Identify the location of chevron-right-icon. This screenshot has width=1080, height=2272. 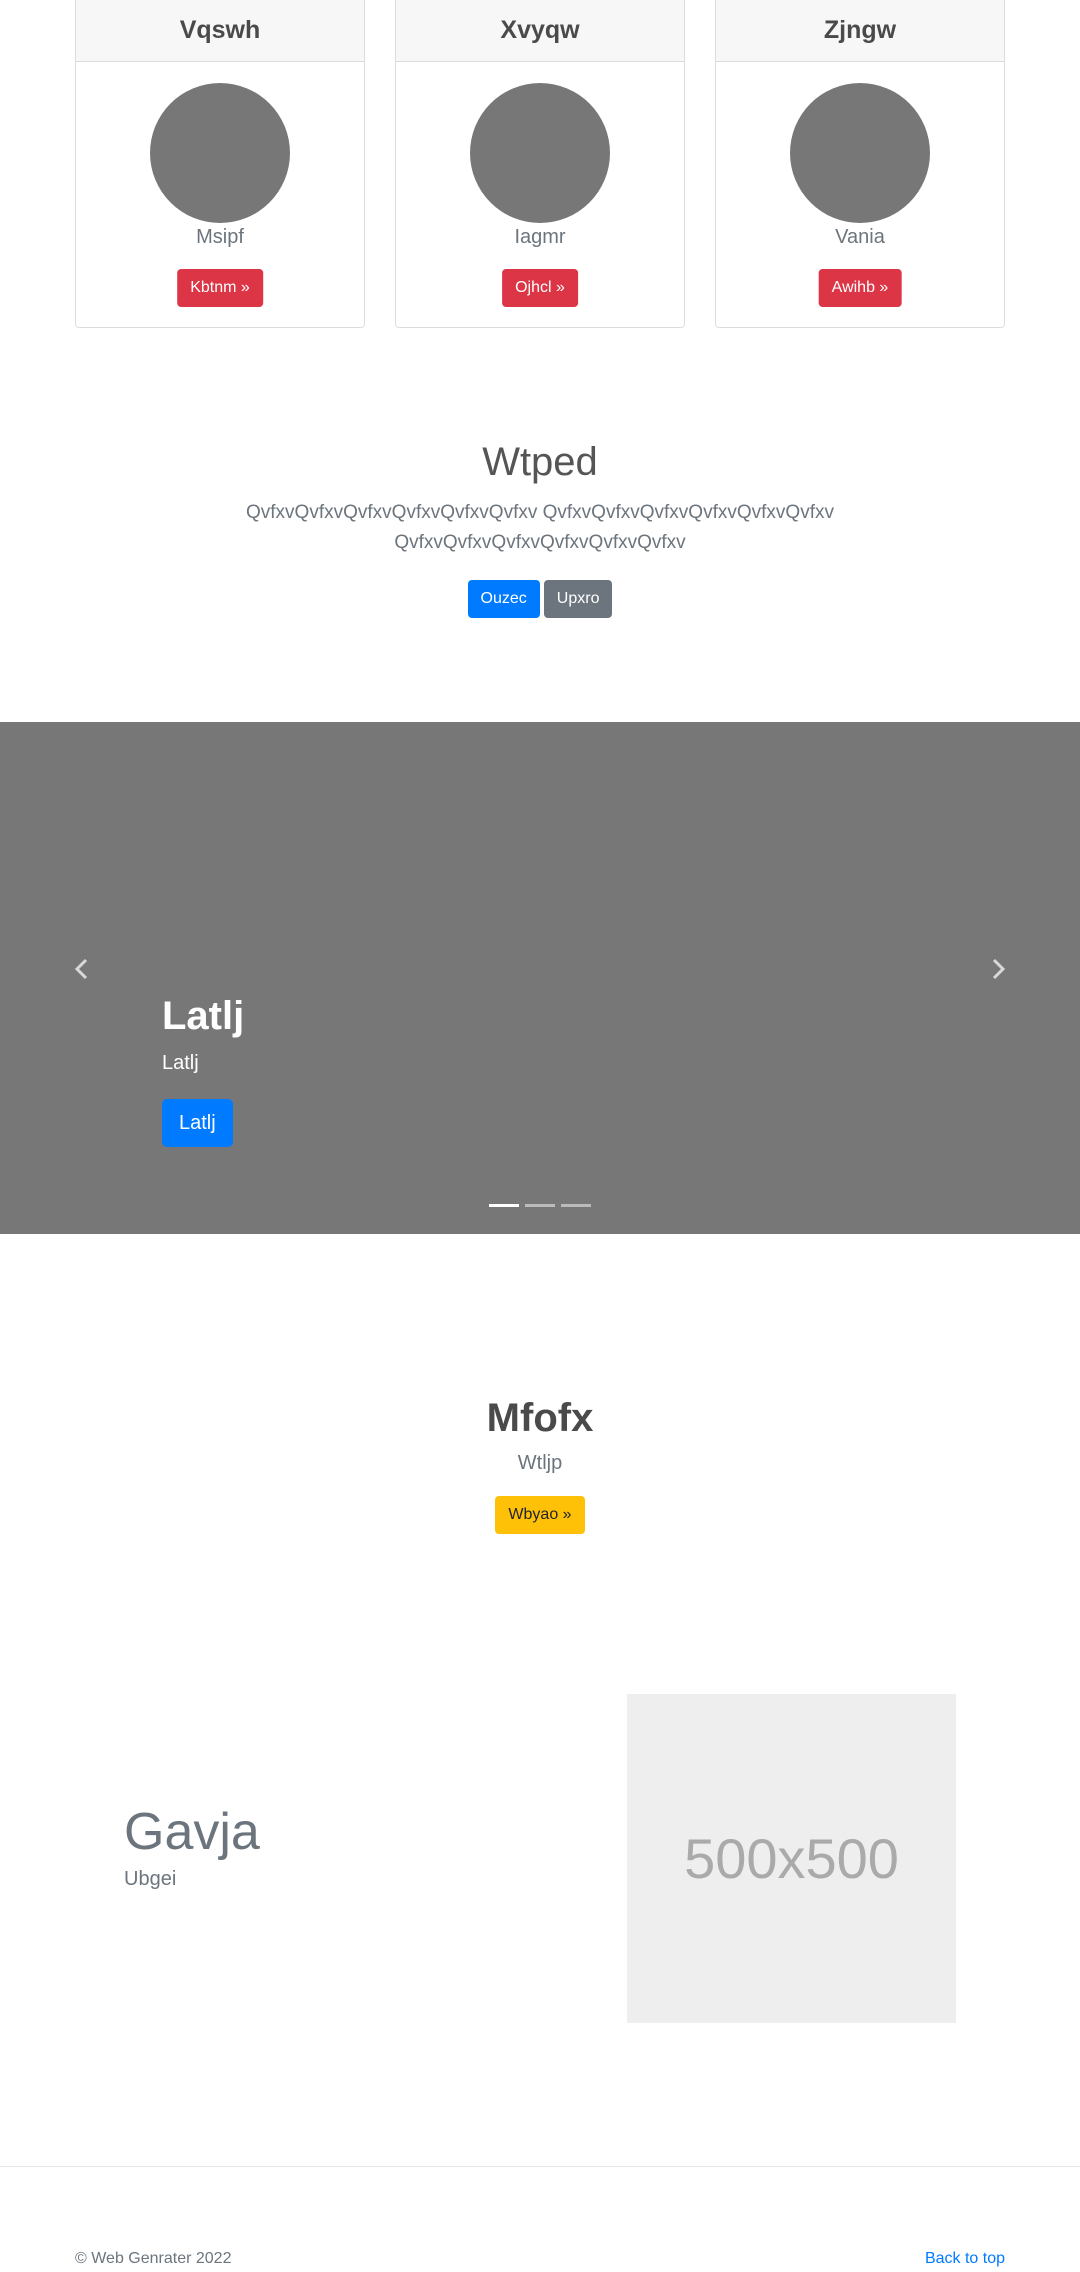
(999, 969).